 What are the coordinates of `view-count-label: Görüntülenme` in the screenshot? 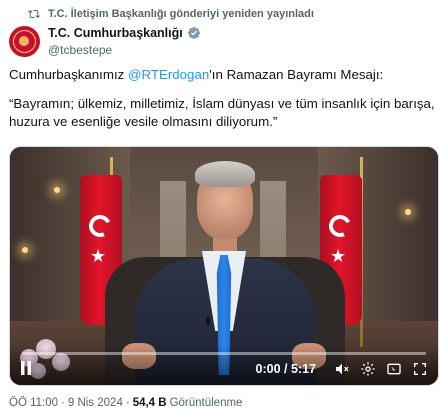 It's located at (206, 403).